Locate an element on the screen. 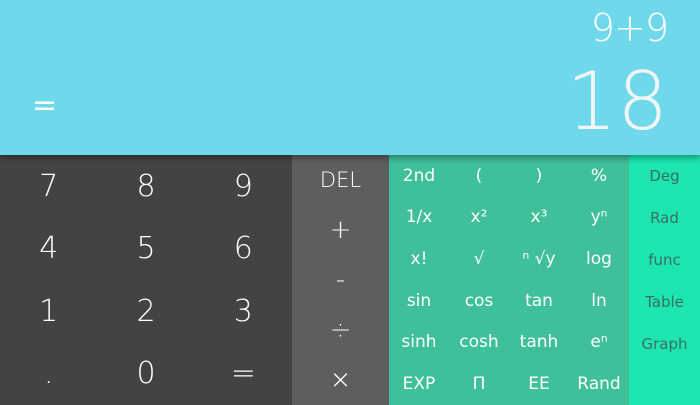 The width and height of the screenshot is (700, 405). rand-button: Rand is located at coordinates (599, 384).